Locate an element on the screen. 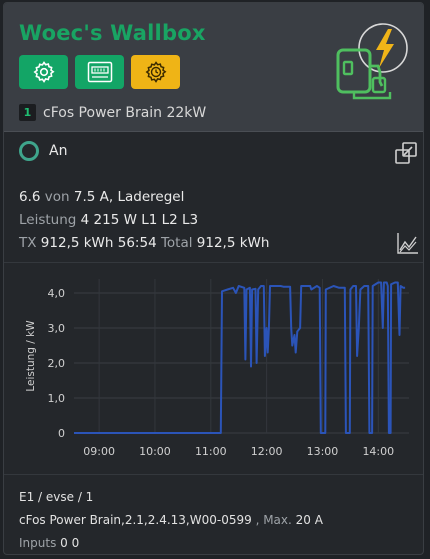 Image resolution: width=430 pixels, height=559 pixels. inputs-value: 0 0 is located at coordinates (70, 543).